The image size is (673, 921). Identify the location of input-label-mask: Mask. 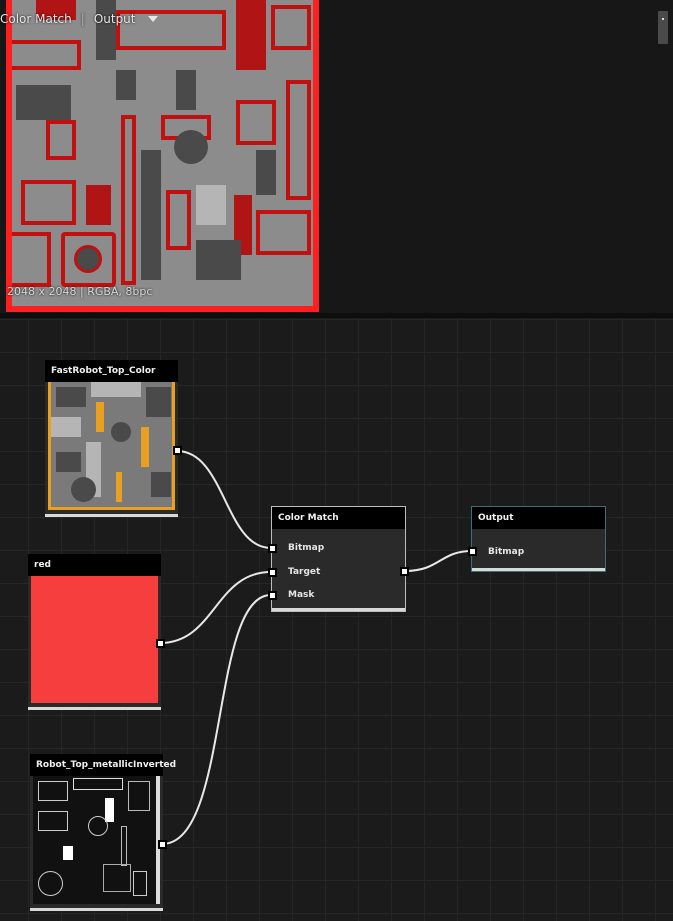
(301, 595).